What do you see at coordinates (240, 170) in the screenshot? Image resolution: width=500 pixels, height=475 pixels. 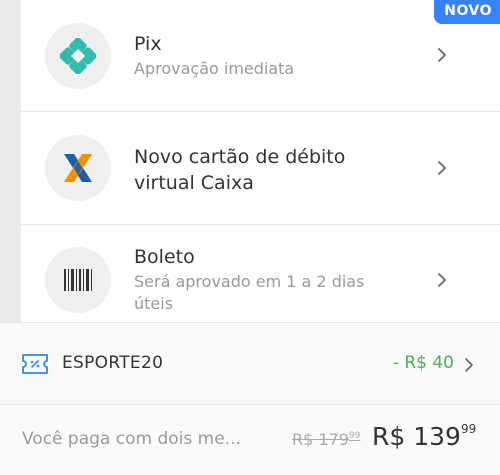 I see `payment-option-title: Novo cartão de débito virtual Caixa` at bounding box center [240, 170].